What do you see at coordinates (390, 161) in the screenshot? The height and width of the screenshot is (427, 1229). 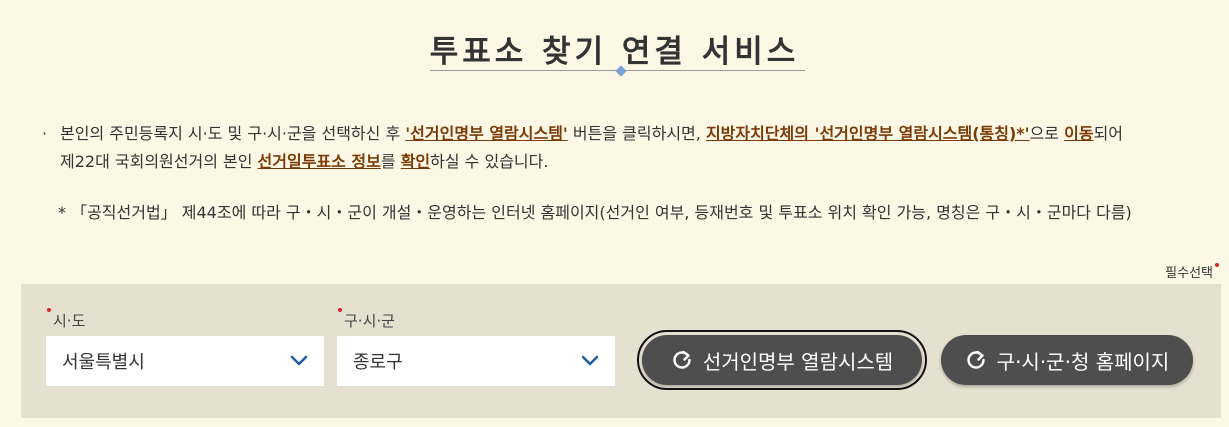 I see `notice-text-part: 를` at bounding box center [390, 161].